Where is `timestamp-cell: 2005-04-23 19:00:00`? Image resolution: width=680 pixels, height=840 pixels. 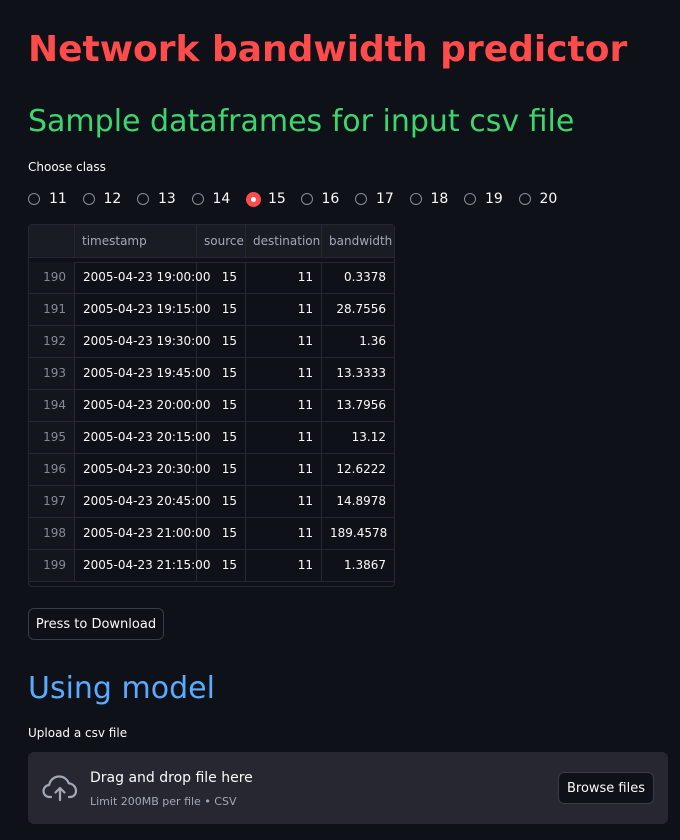
timestamp-cell: 2005-04-23 19:00:00 is located at coordinates (142, 277).